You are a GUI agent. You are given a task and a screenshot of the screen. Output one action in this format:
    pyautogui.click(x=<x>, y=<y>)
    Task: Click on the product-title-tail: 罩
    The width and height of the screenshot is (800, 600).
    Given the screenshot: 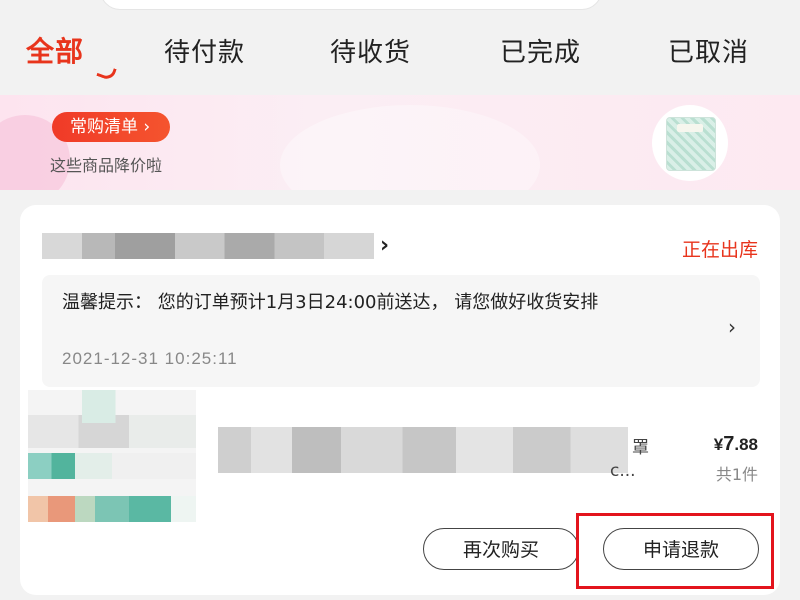 What is the action you would take?
    pyautogui.click(x=640, y=448)
    